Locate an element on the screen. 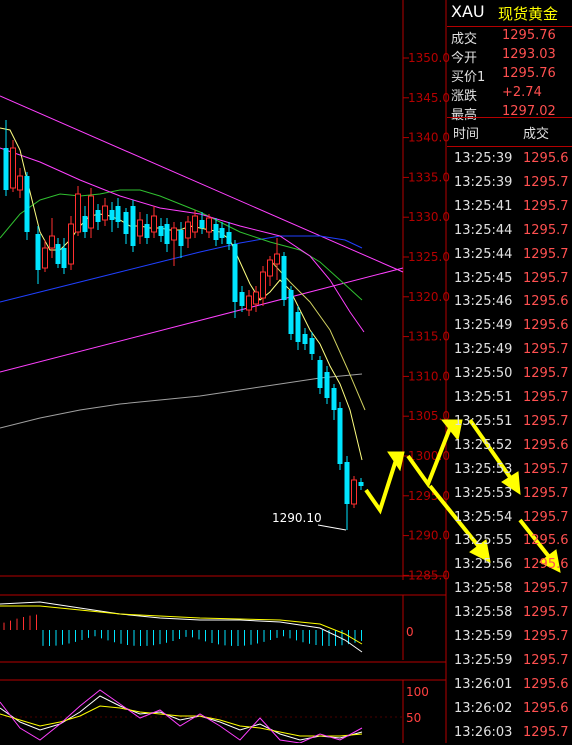 The image size is (572, 745). quote-row: 今开 1293.03 is located at coordinates (509, 56).